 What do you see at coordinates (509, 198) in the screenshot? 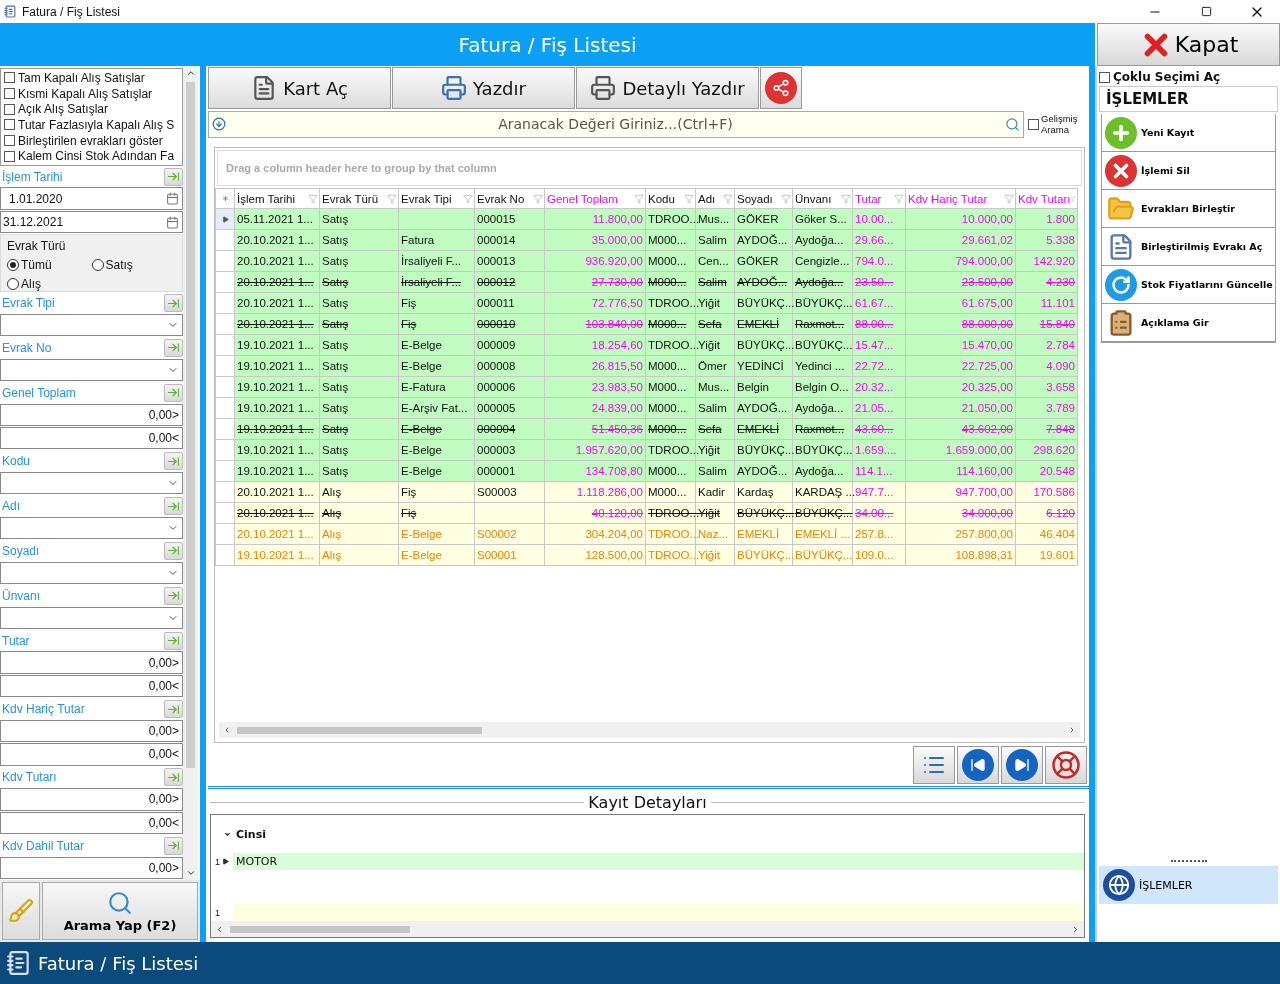
I see `column-header: Evrak No` at bounding box center [509, 198].